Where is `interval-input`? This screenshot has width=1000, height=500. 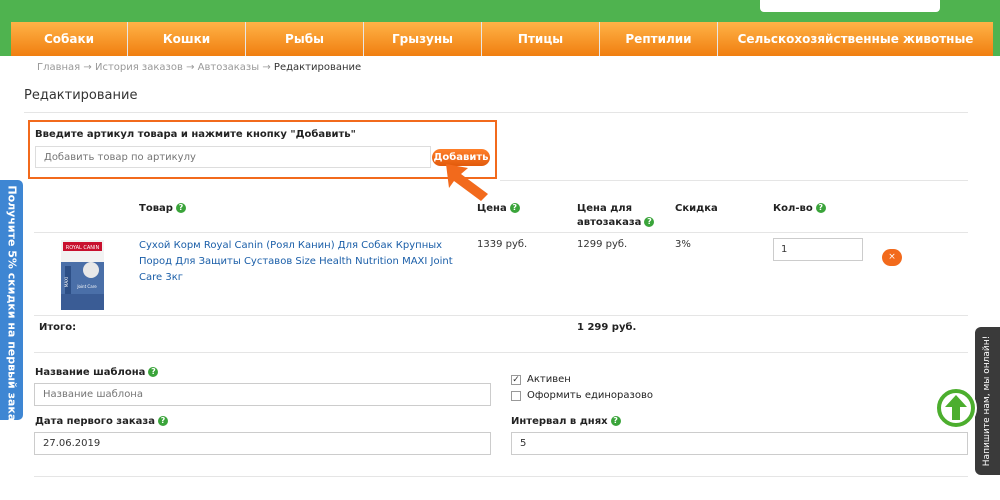 interval-input is located at coordinates (739, 443).